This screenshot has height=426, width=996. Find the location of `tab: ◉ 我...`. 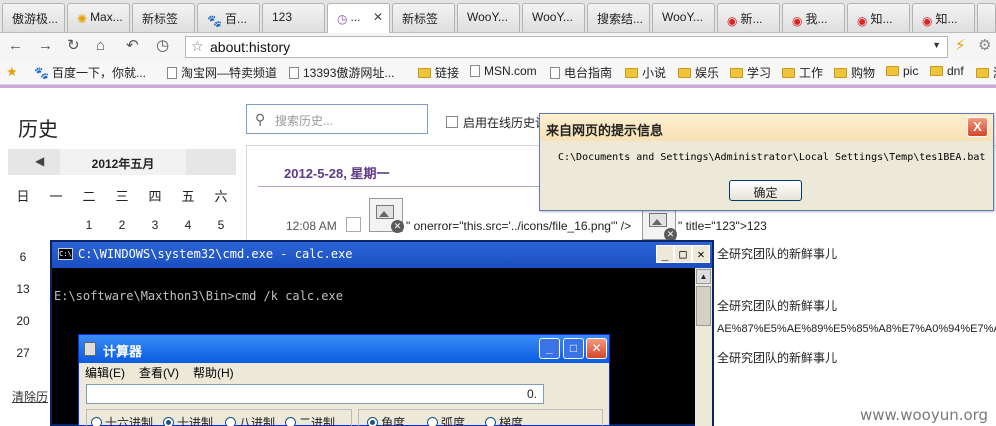

tab: ◉ 我... is located at coordinates (813, 17).